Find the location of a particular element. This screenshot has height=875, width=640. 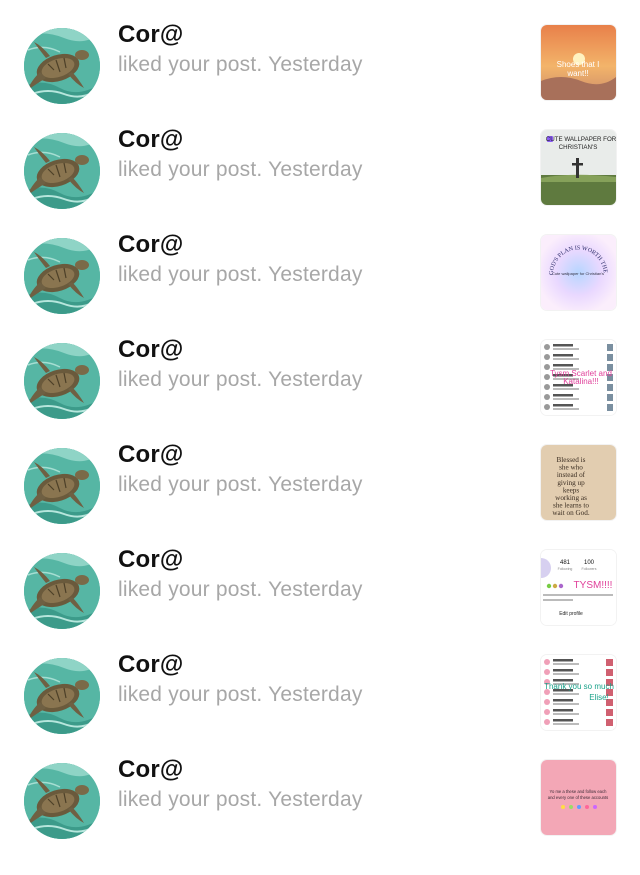

post-thumbnail-cross: CUTE WALLPAPER FOR CHRISTIAN'S is located at coordinates (578, 167).